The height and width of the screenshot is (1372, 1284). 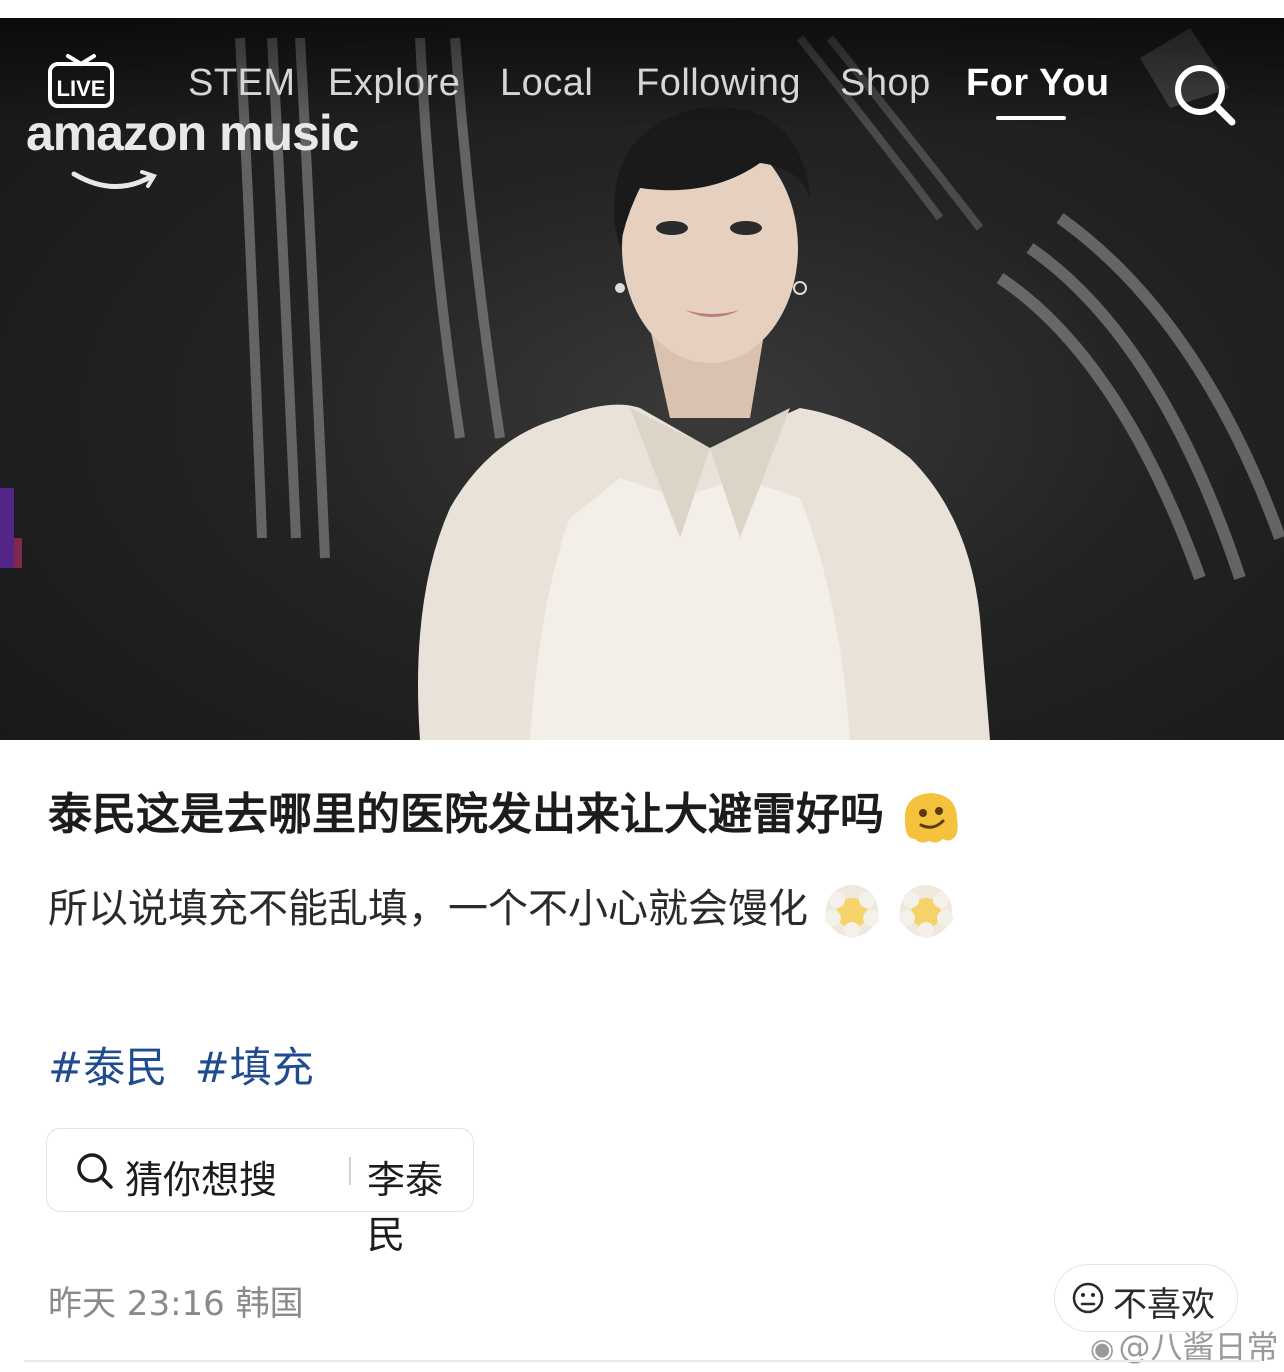 I want to click on brand-overlay: amazon music, so click(x=193, y=133).